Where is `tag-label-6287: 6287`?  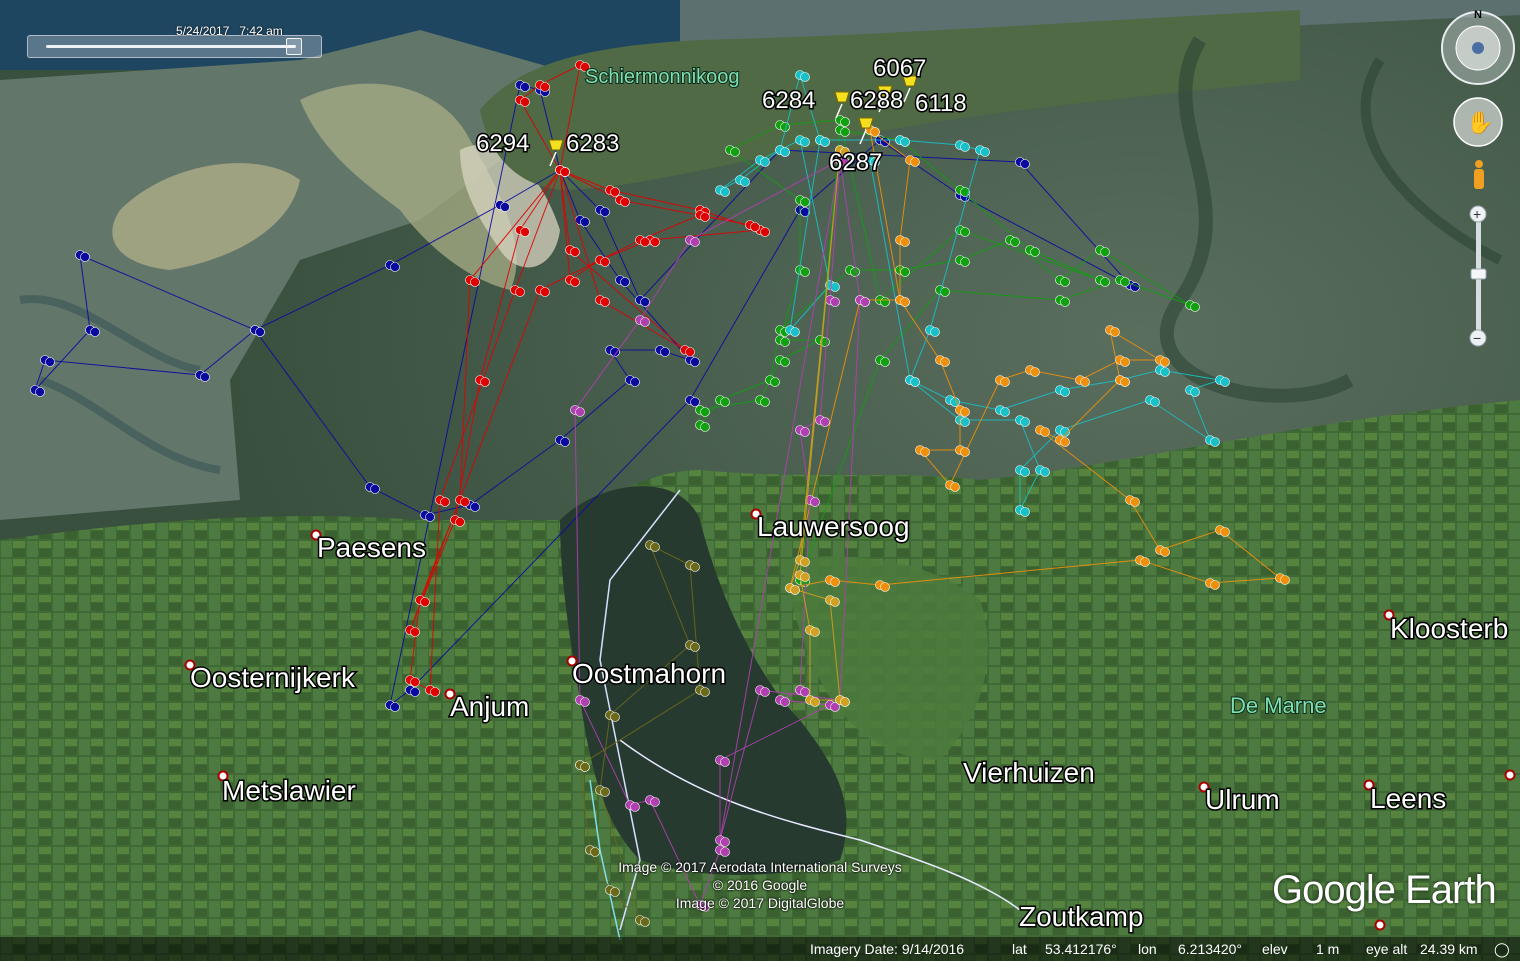 tag-label-6287: 6287 is located at coordinates (856, 163).